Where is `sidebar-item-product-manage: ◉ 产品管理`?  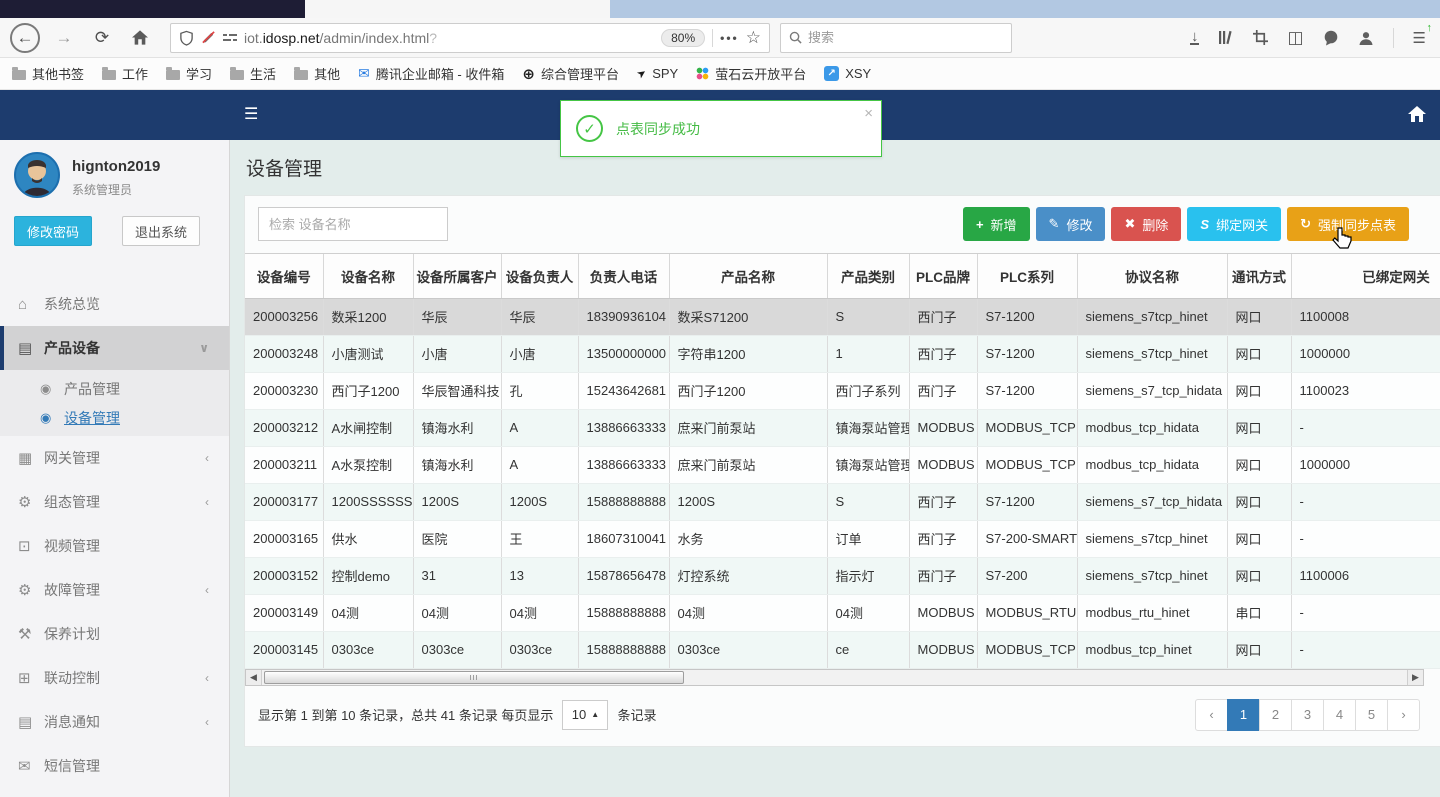
sidebar-item-product-manage: ◉ 产品管理 is located at coordinates (114, 388).